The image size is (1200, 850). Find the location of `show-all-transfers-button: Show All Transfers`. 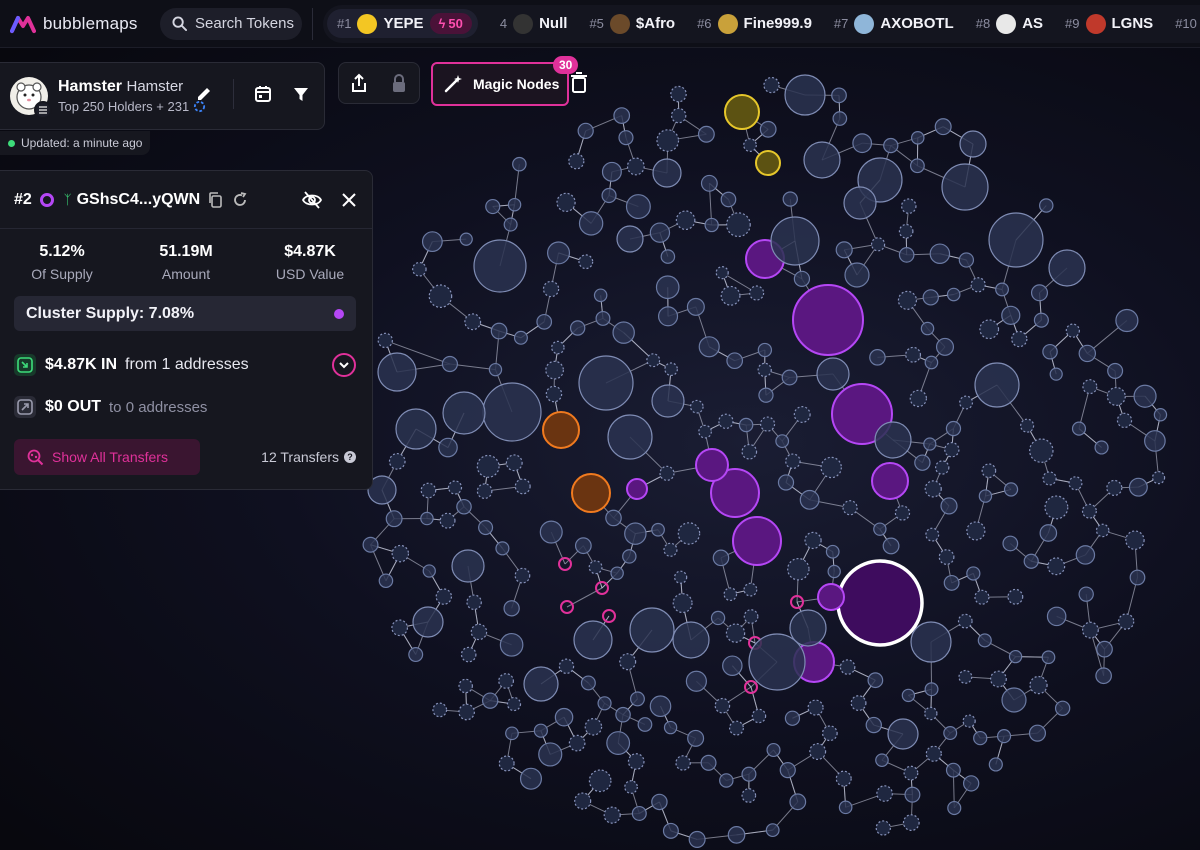

show-all-transfers-button: Show All Transfers is located at coordinates (107, 457).